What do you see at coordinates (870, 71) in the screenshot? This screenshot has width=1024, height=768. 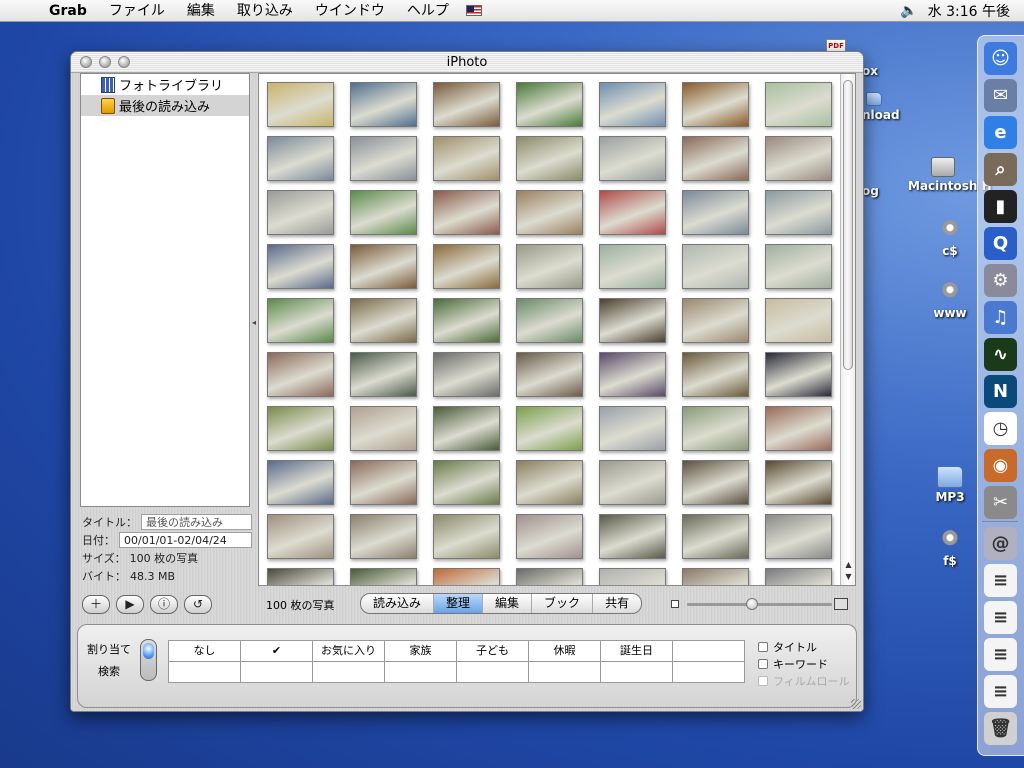 I see `desktop-item: ox` at bounding box center [870, 71].